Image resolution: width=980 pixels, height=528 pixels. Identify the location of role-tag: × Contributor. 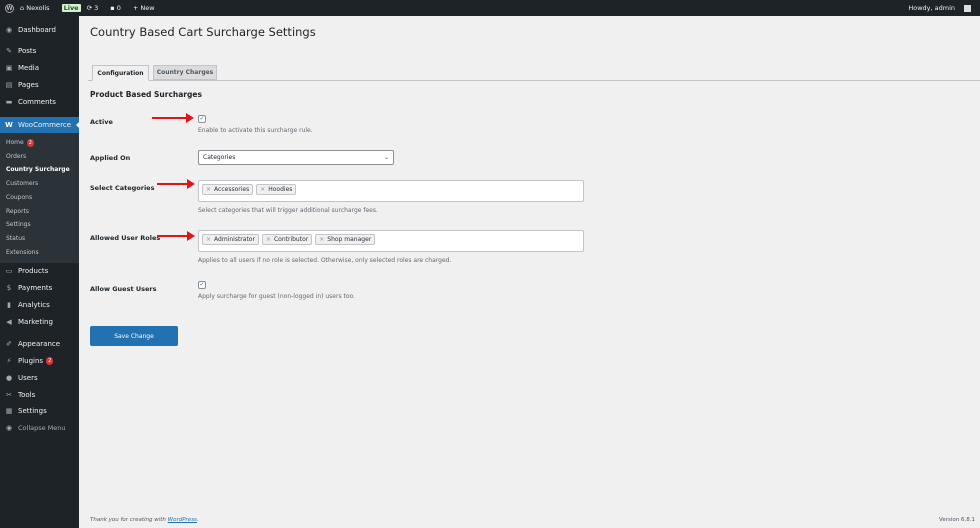
(287, 239).